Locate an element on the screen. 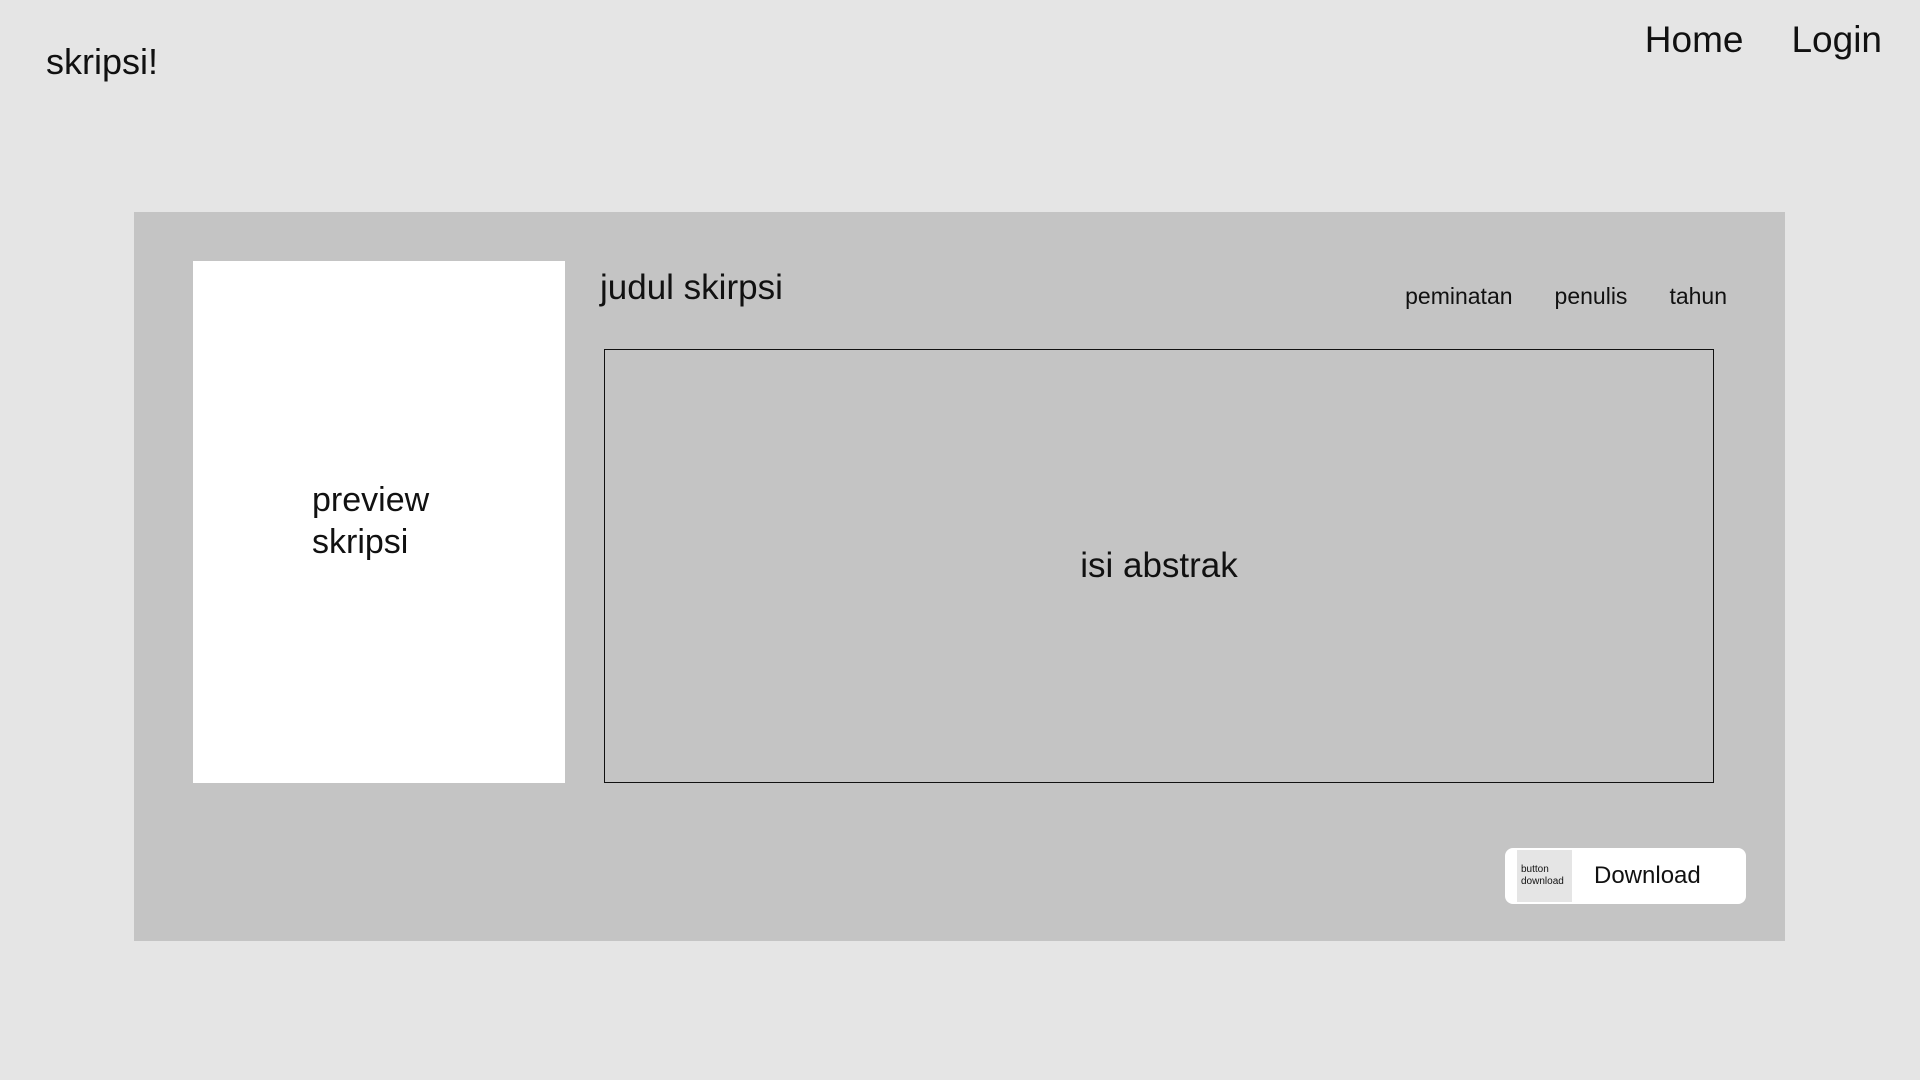 Image resolution: width=1920 pixels, height=1080 pixels. download-button: button download Download is located at coordinates (1625, 876).